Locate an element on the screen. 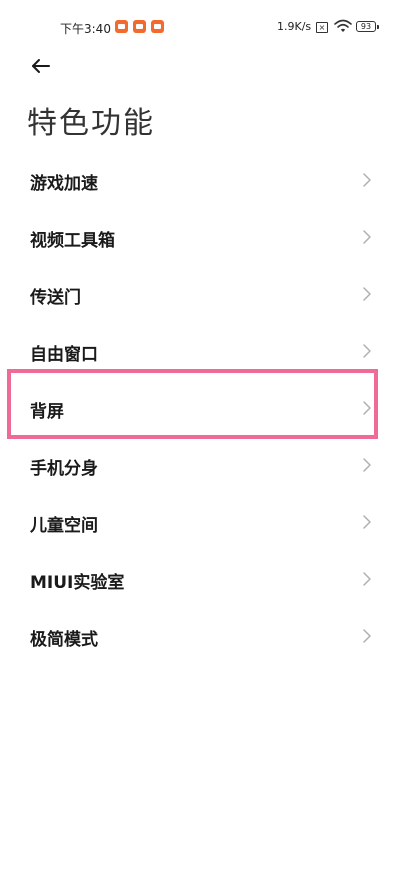 Image resolution: width=400 pixels, height=887 pixels. sim-card-icon: × is located at coordinates (322, 27).